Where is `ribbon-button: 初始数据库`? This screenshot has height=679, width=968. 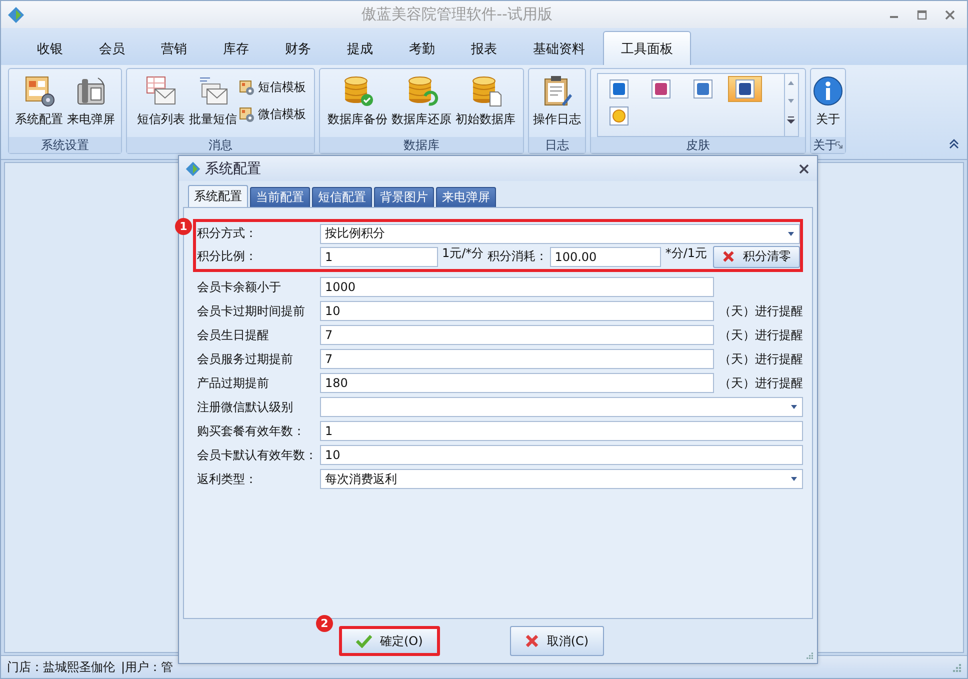 ribbon-button: 初始数据库 is located at coordinates (486, 101).